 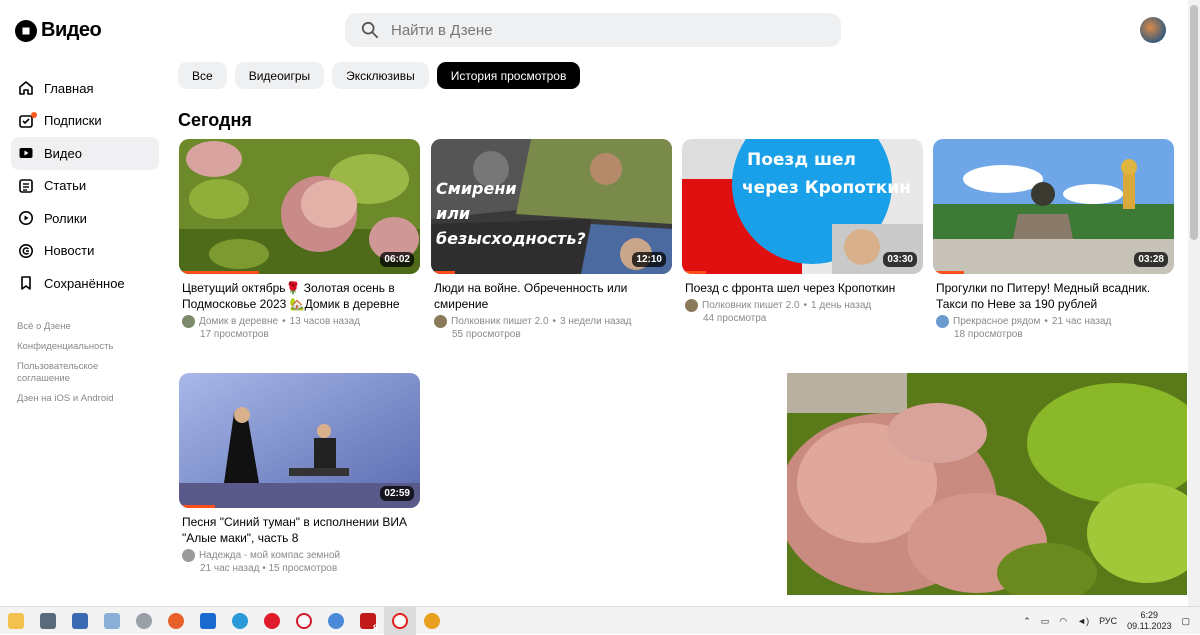 I want to click on opera-icon, so click(x=272, y=621).